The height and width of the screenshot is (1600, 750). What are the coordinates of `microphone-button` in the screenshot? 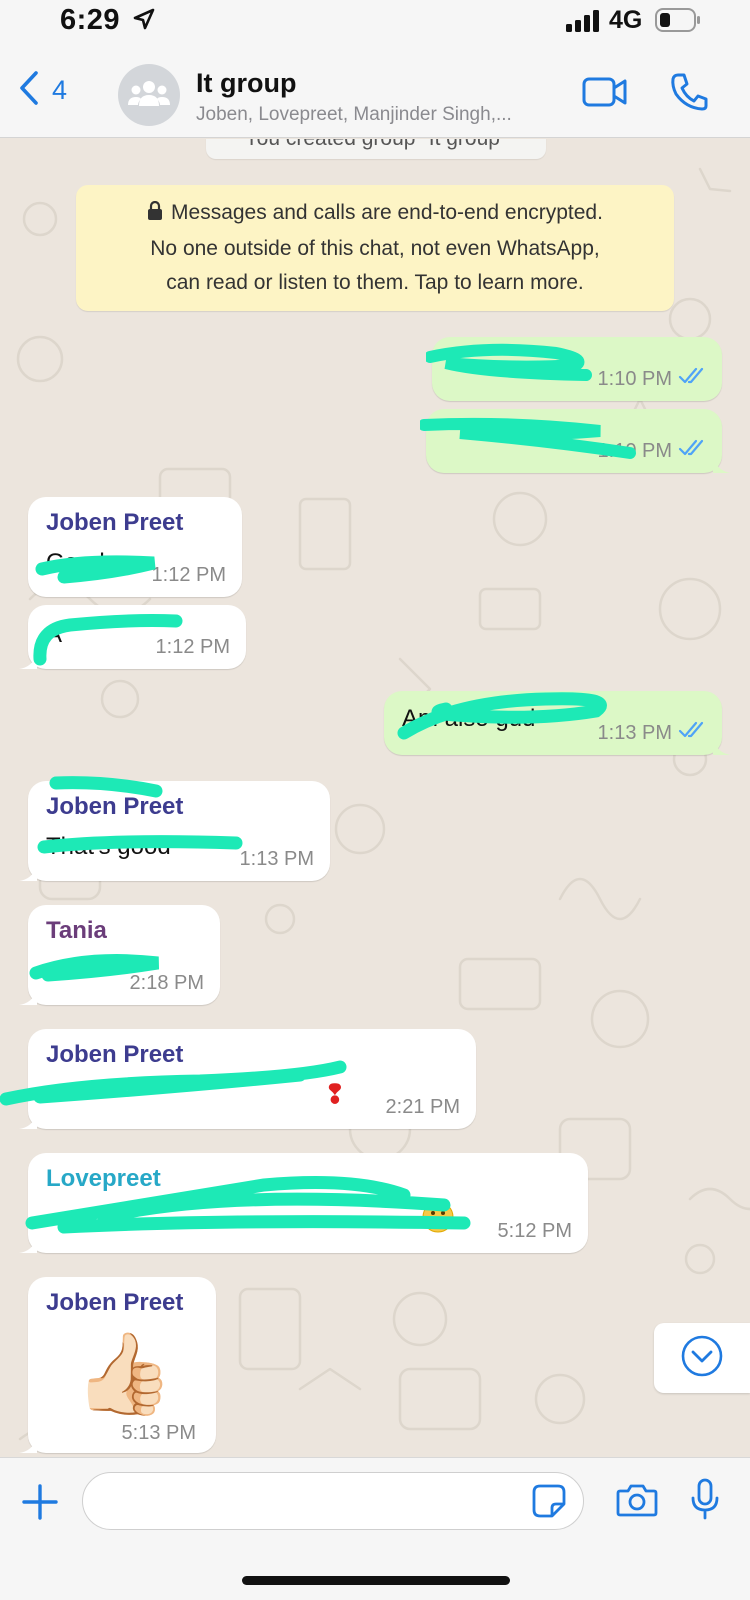 It's located at (705, 1501).